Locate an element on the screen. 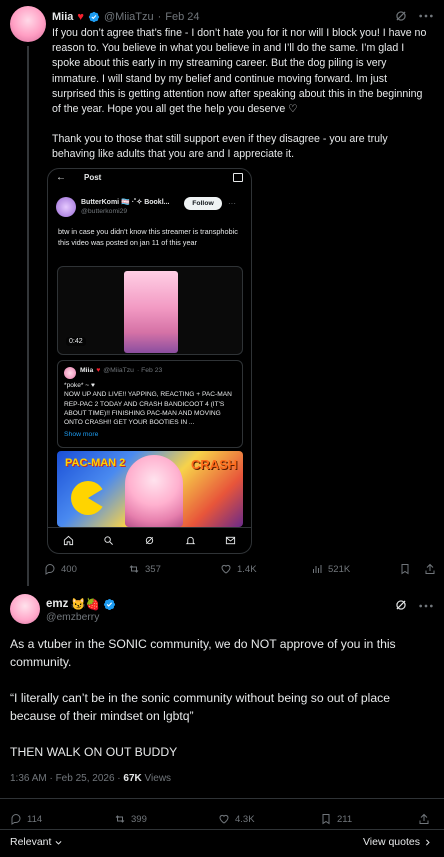  like-count: 1.4K is located at coordinates (247, 569).